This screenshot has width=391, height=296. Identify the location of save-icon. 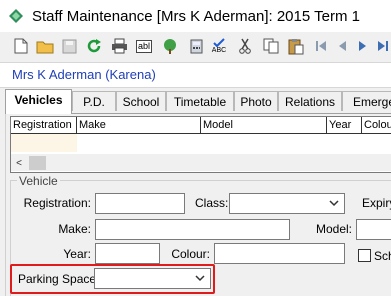
(69, 46).